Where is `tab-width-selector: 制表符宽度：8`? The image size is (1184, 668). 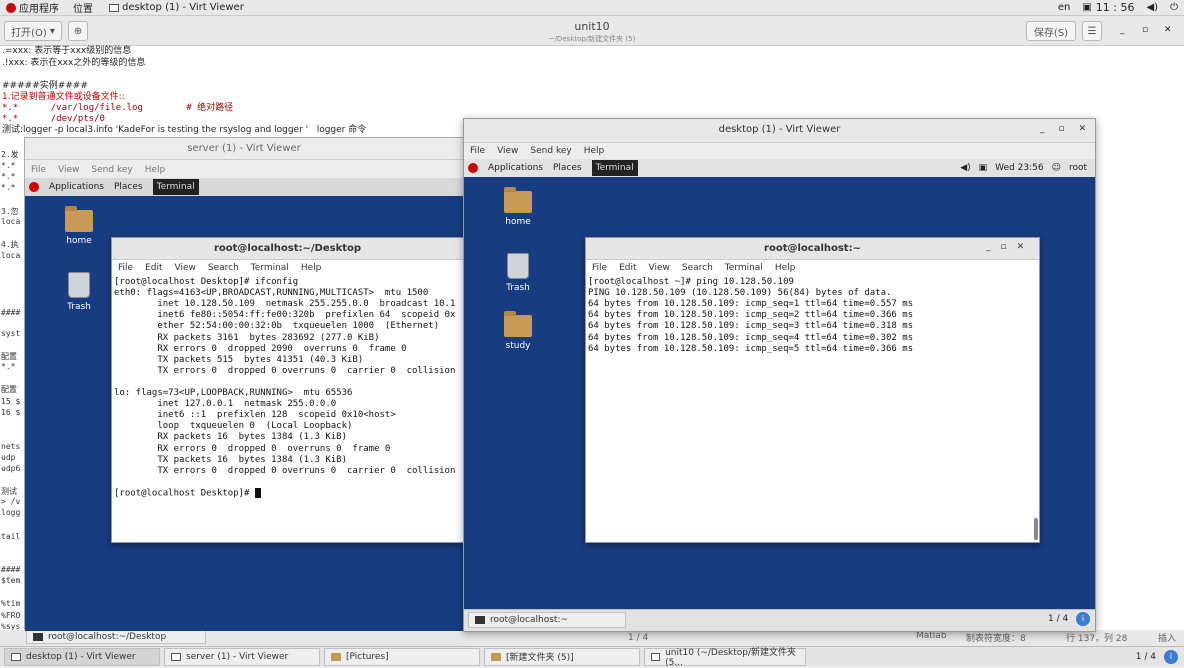 tab-width-selector: 制表符宽度：8 is located at coordinates (996, 637).